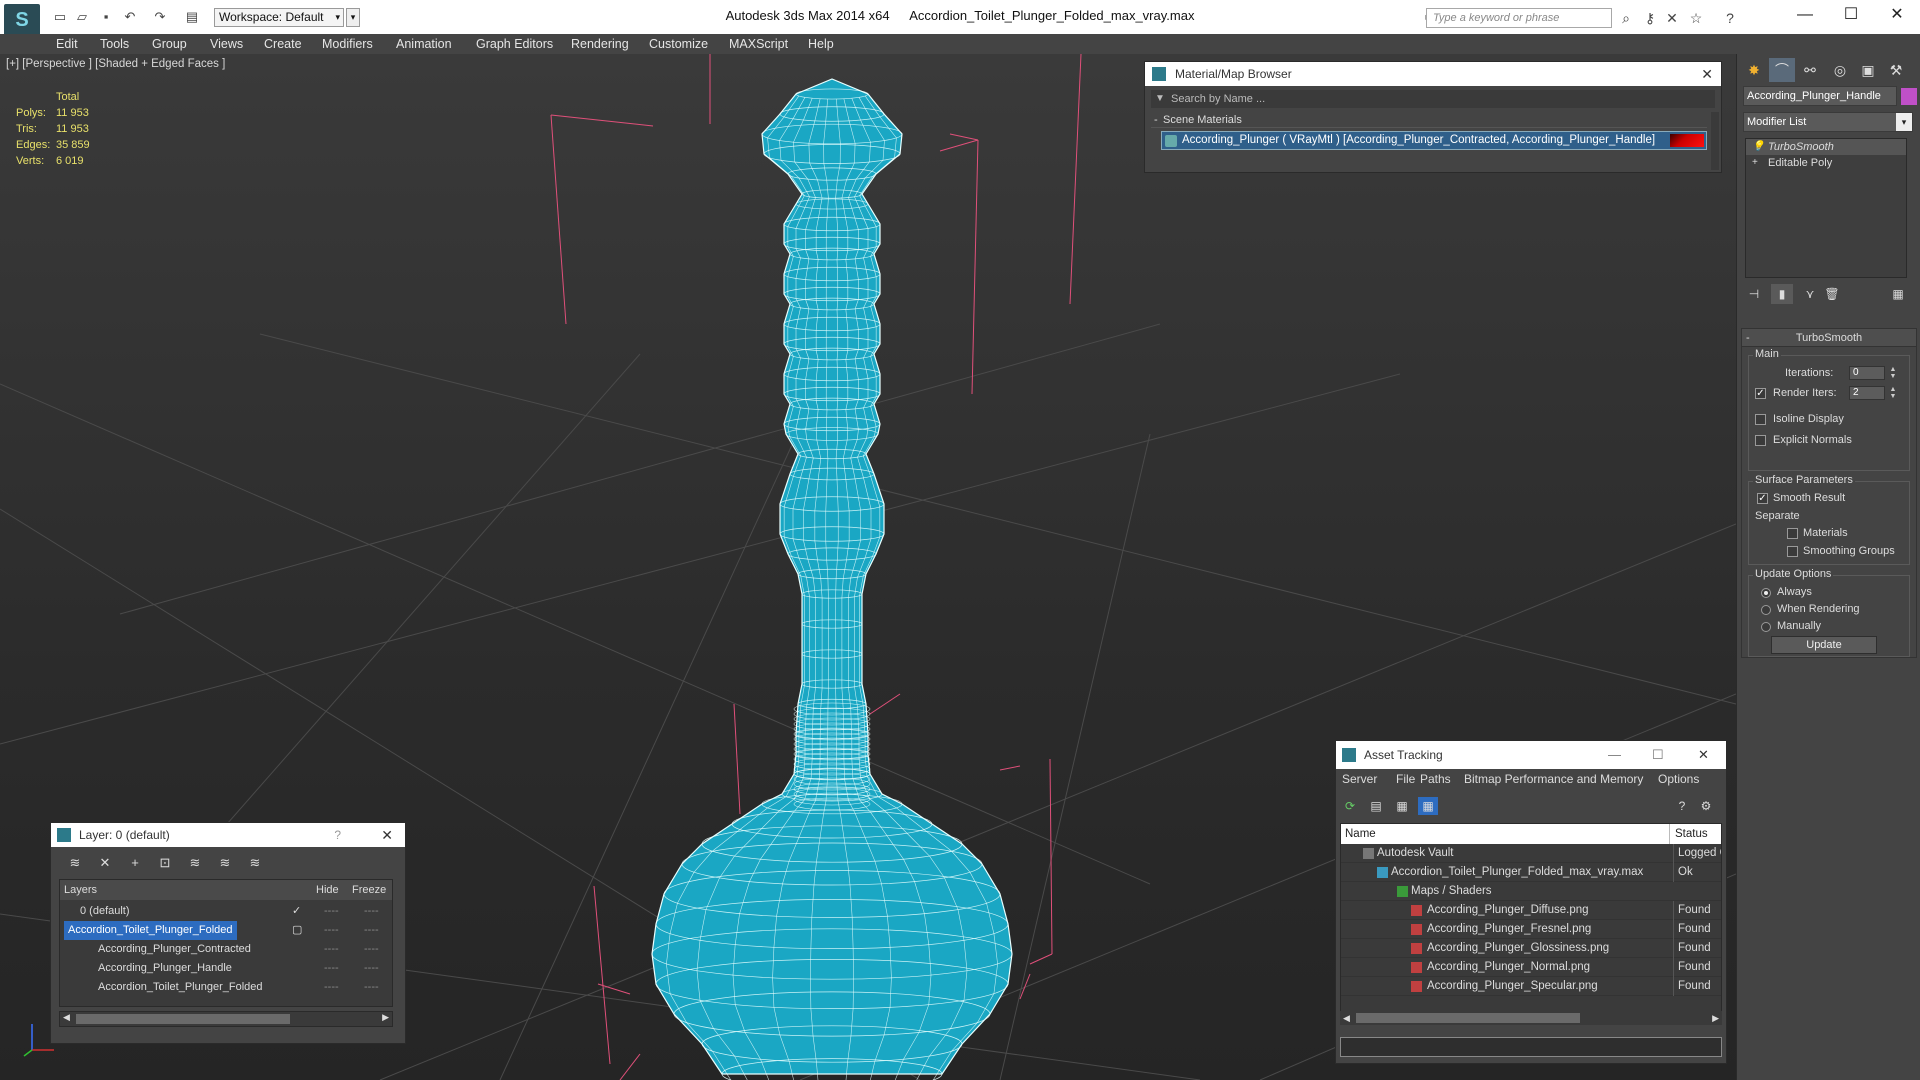  Describe the element at coordinates (225, 863) in the screenshot. I see `hide-all-layers-icon: ≋` at that location.